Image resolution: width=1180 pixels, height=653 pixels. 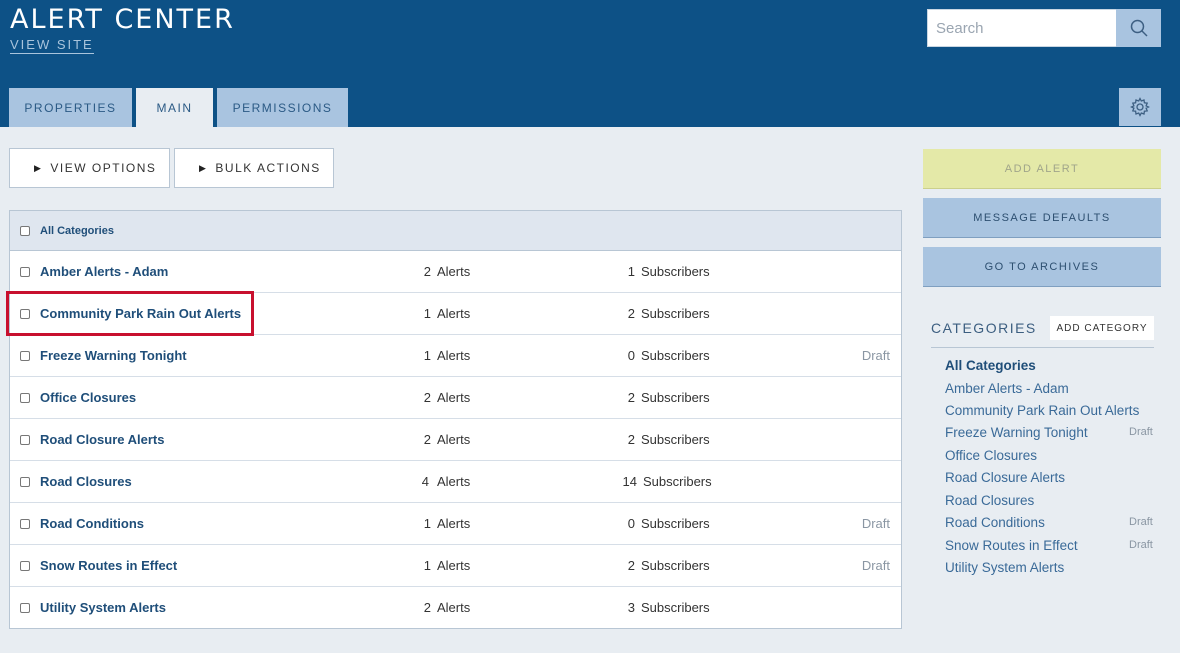 What do you see at coordinates (103, 607) in the screenshot?
I see `category-link: Utility System Alerts` at bounding box center [103, 607].